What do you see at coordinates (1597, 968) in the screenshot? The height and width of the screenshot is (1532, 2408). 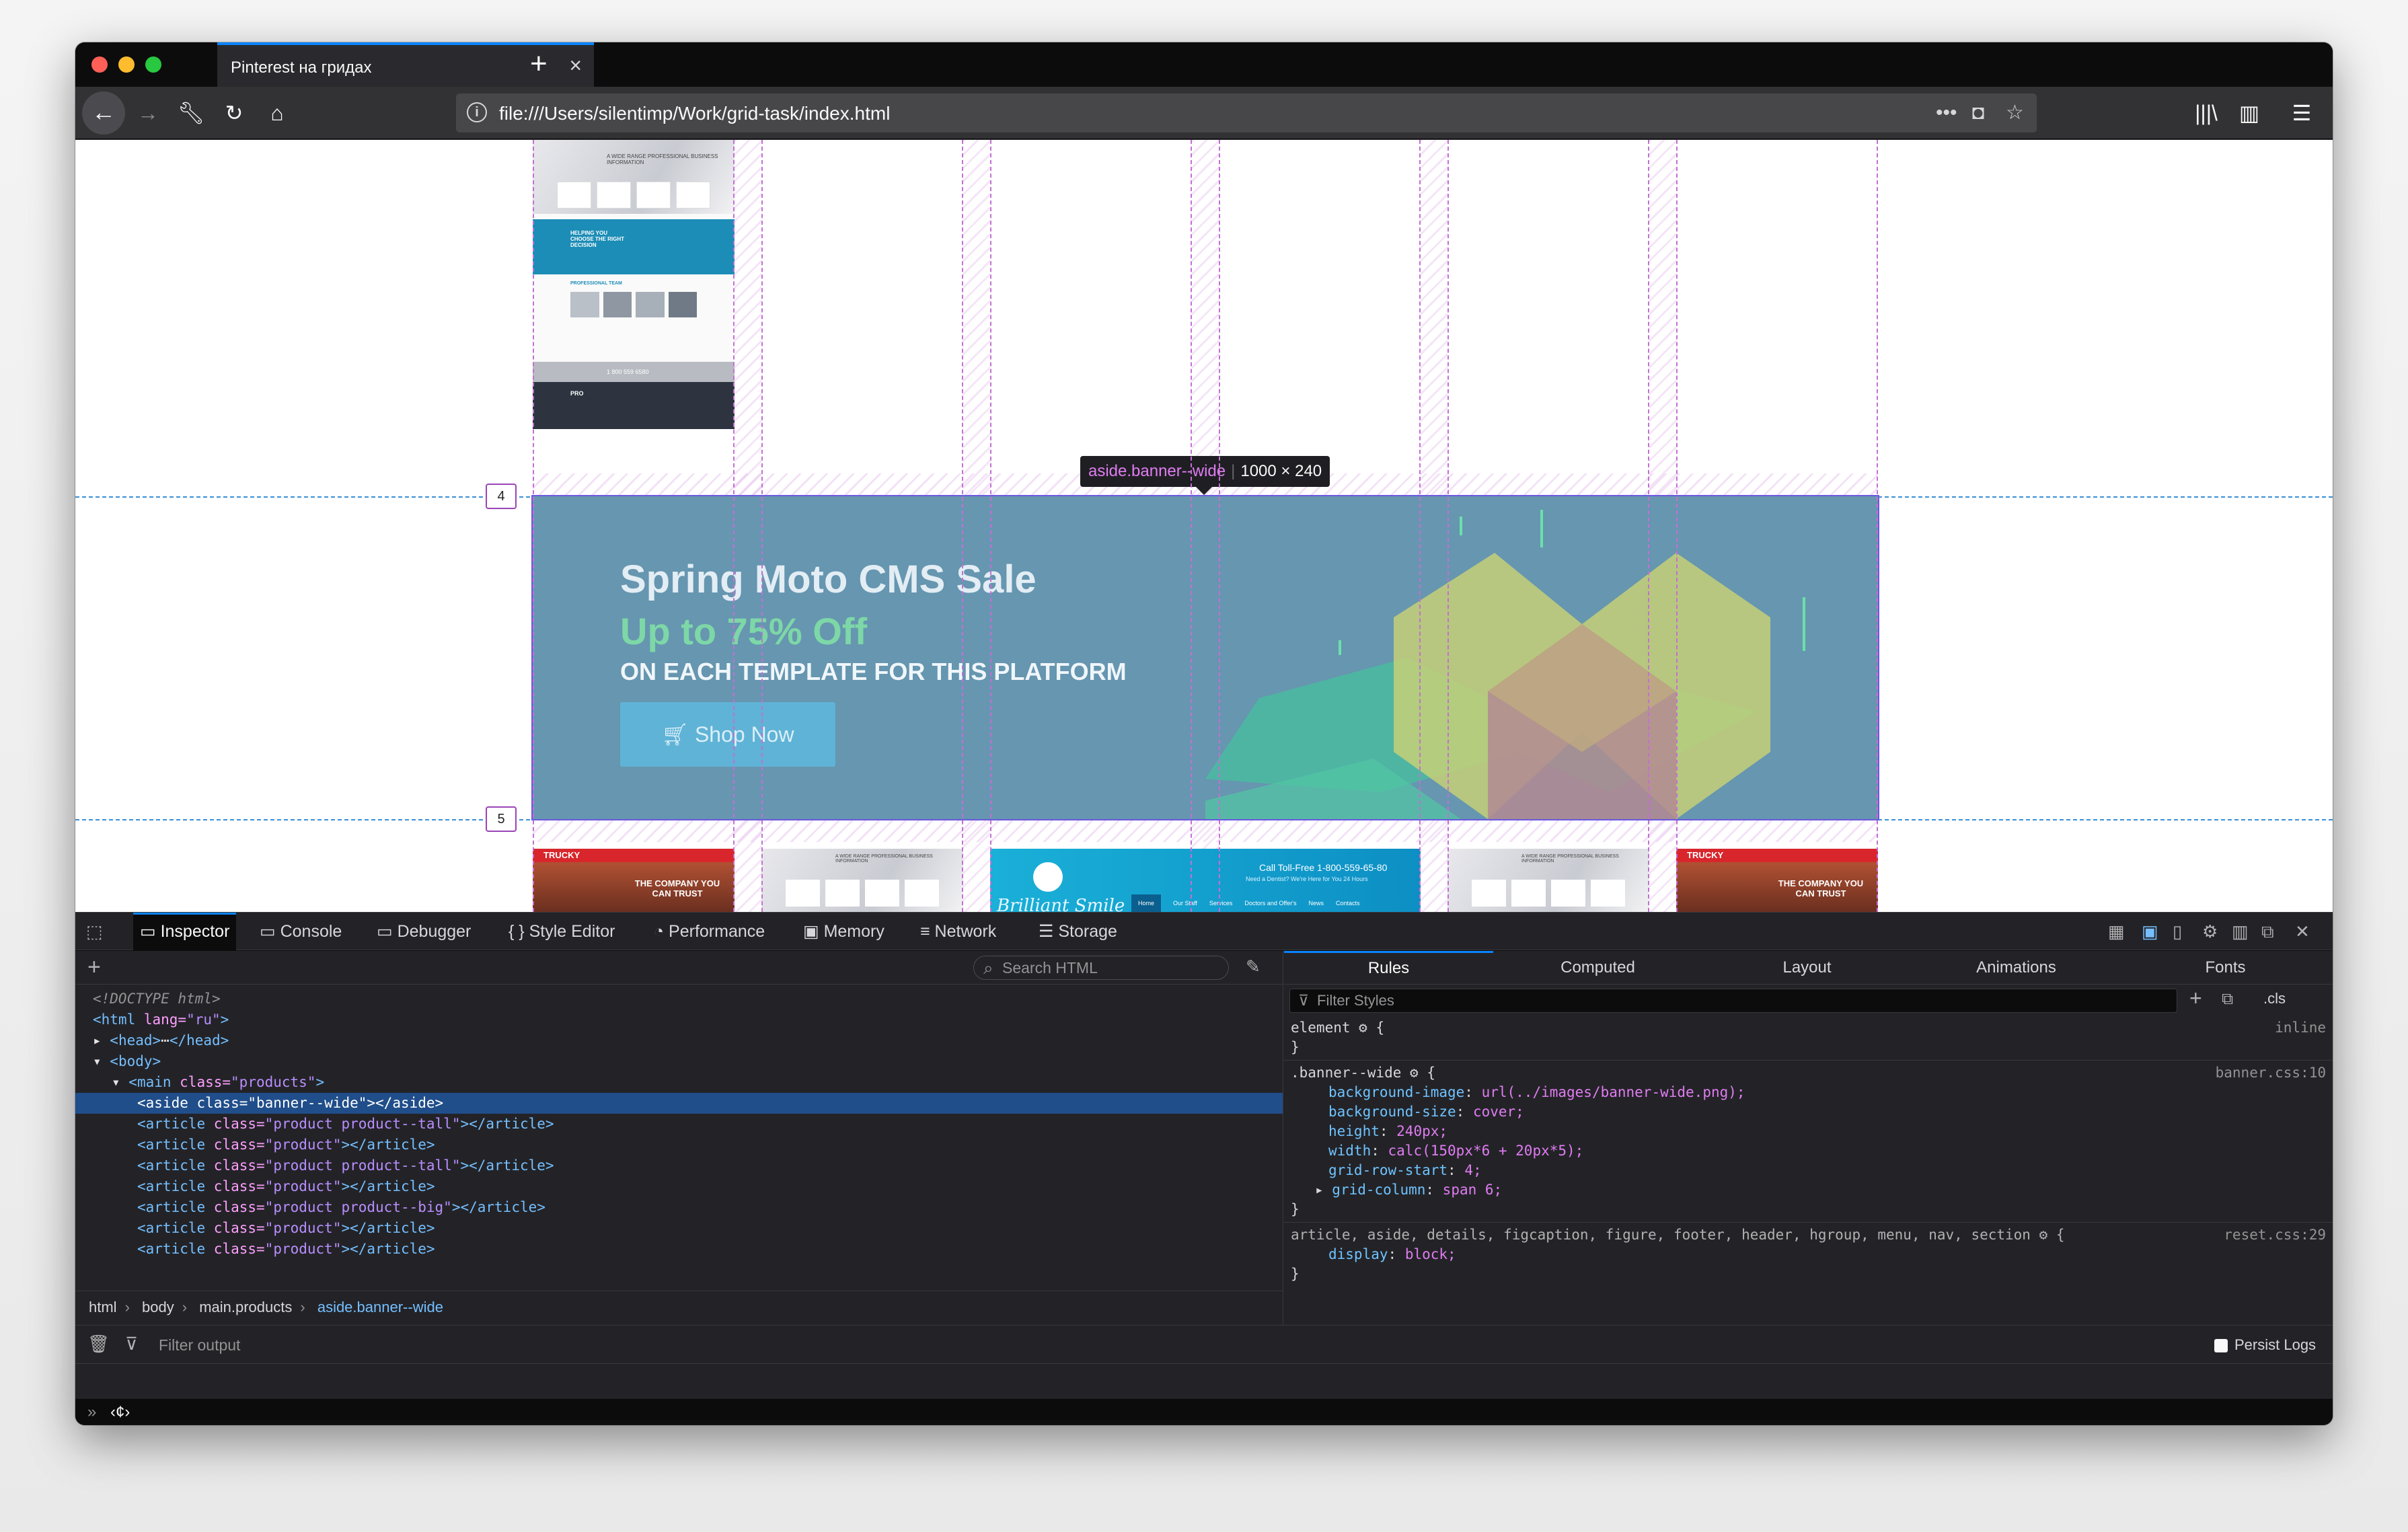 I see `tab-computed: Computed` at bounding box center [1597, 968].